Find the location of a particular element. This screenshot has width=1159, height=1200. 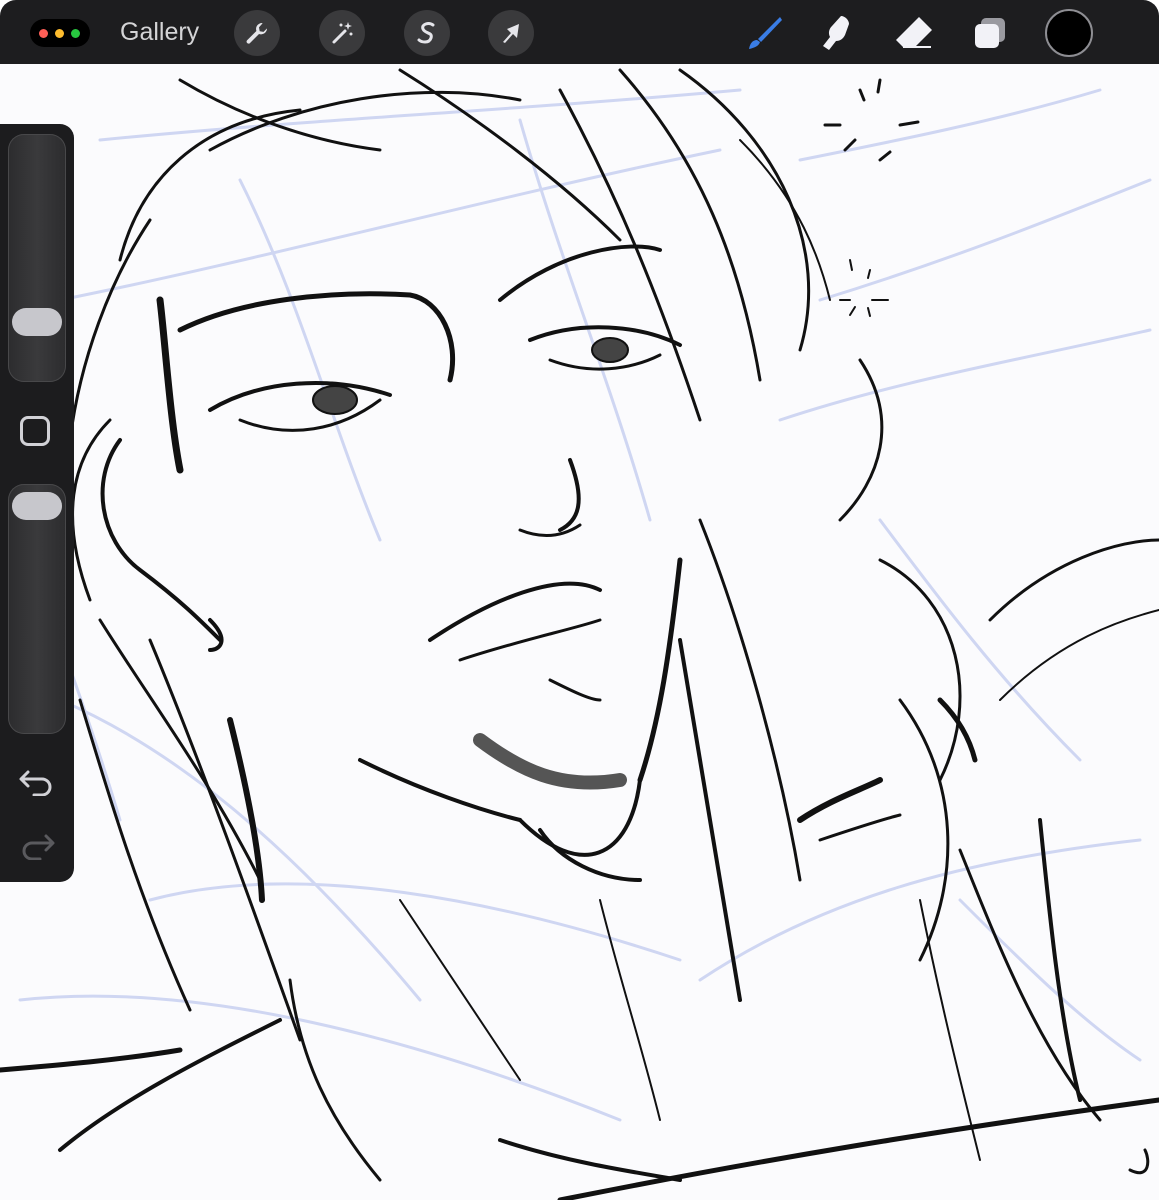

smudge-finger-icon is located at coordinates (836, 33).